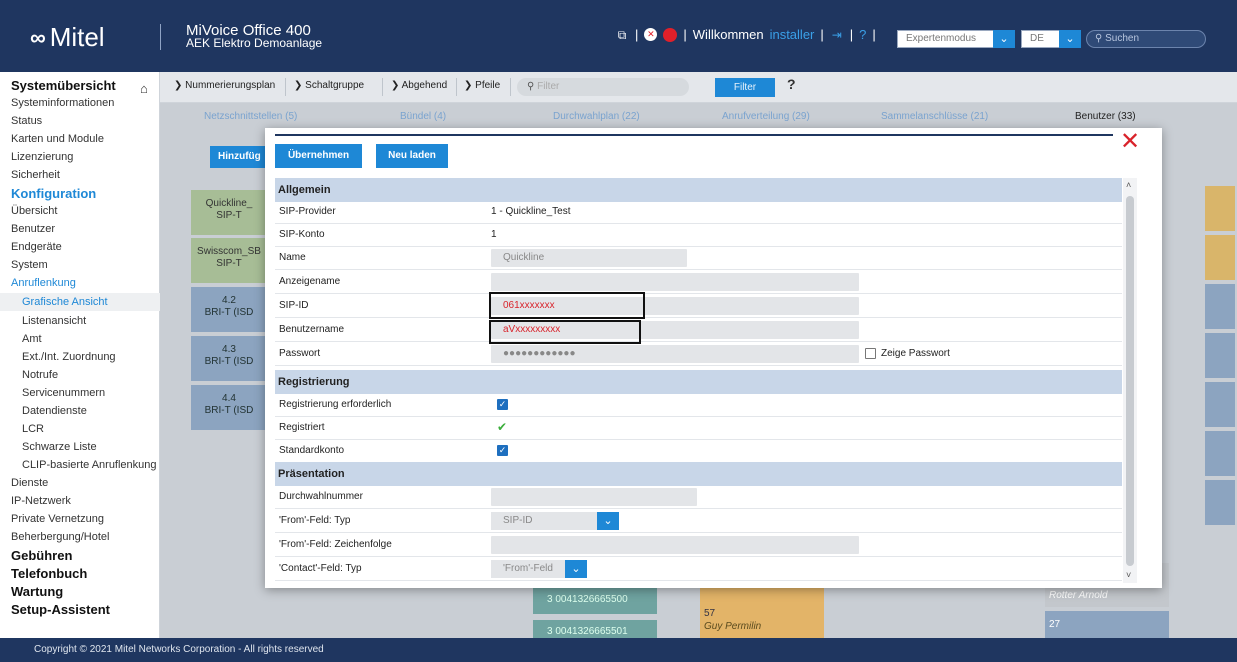 This screenshot has width=1237, height=662. What do you see at coordinates (595, 630) in the screenshot?
I see `did-tile: 3 0041326665501` at bounding box center [595, 630].